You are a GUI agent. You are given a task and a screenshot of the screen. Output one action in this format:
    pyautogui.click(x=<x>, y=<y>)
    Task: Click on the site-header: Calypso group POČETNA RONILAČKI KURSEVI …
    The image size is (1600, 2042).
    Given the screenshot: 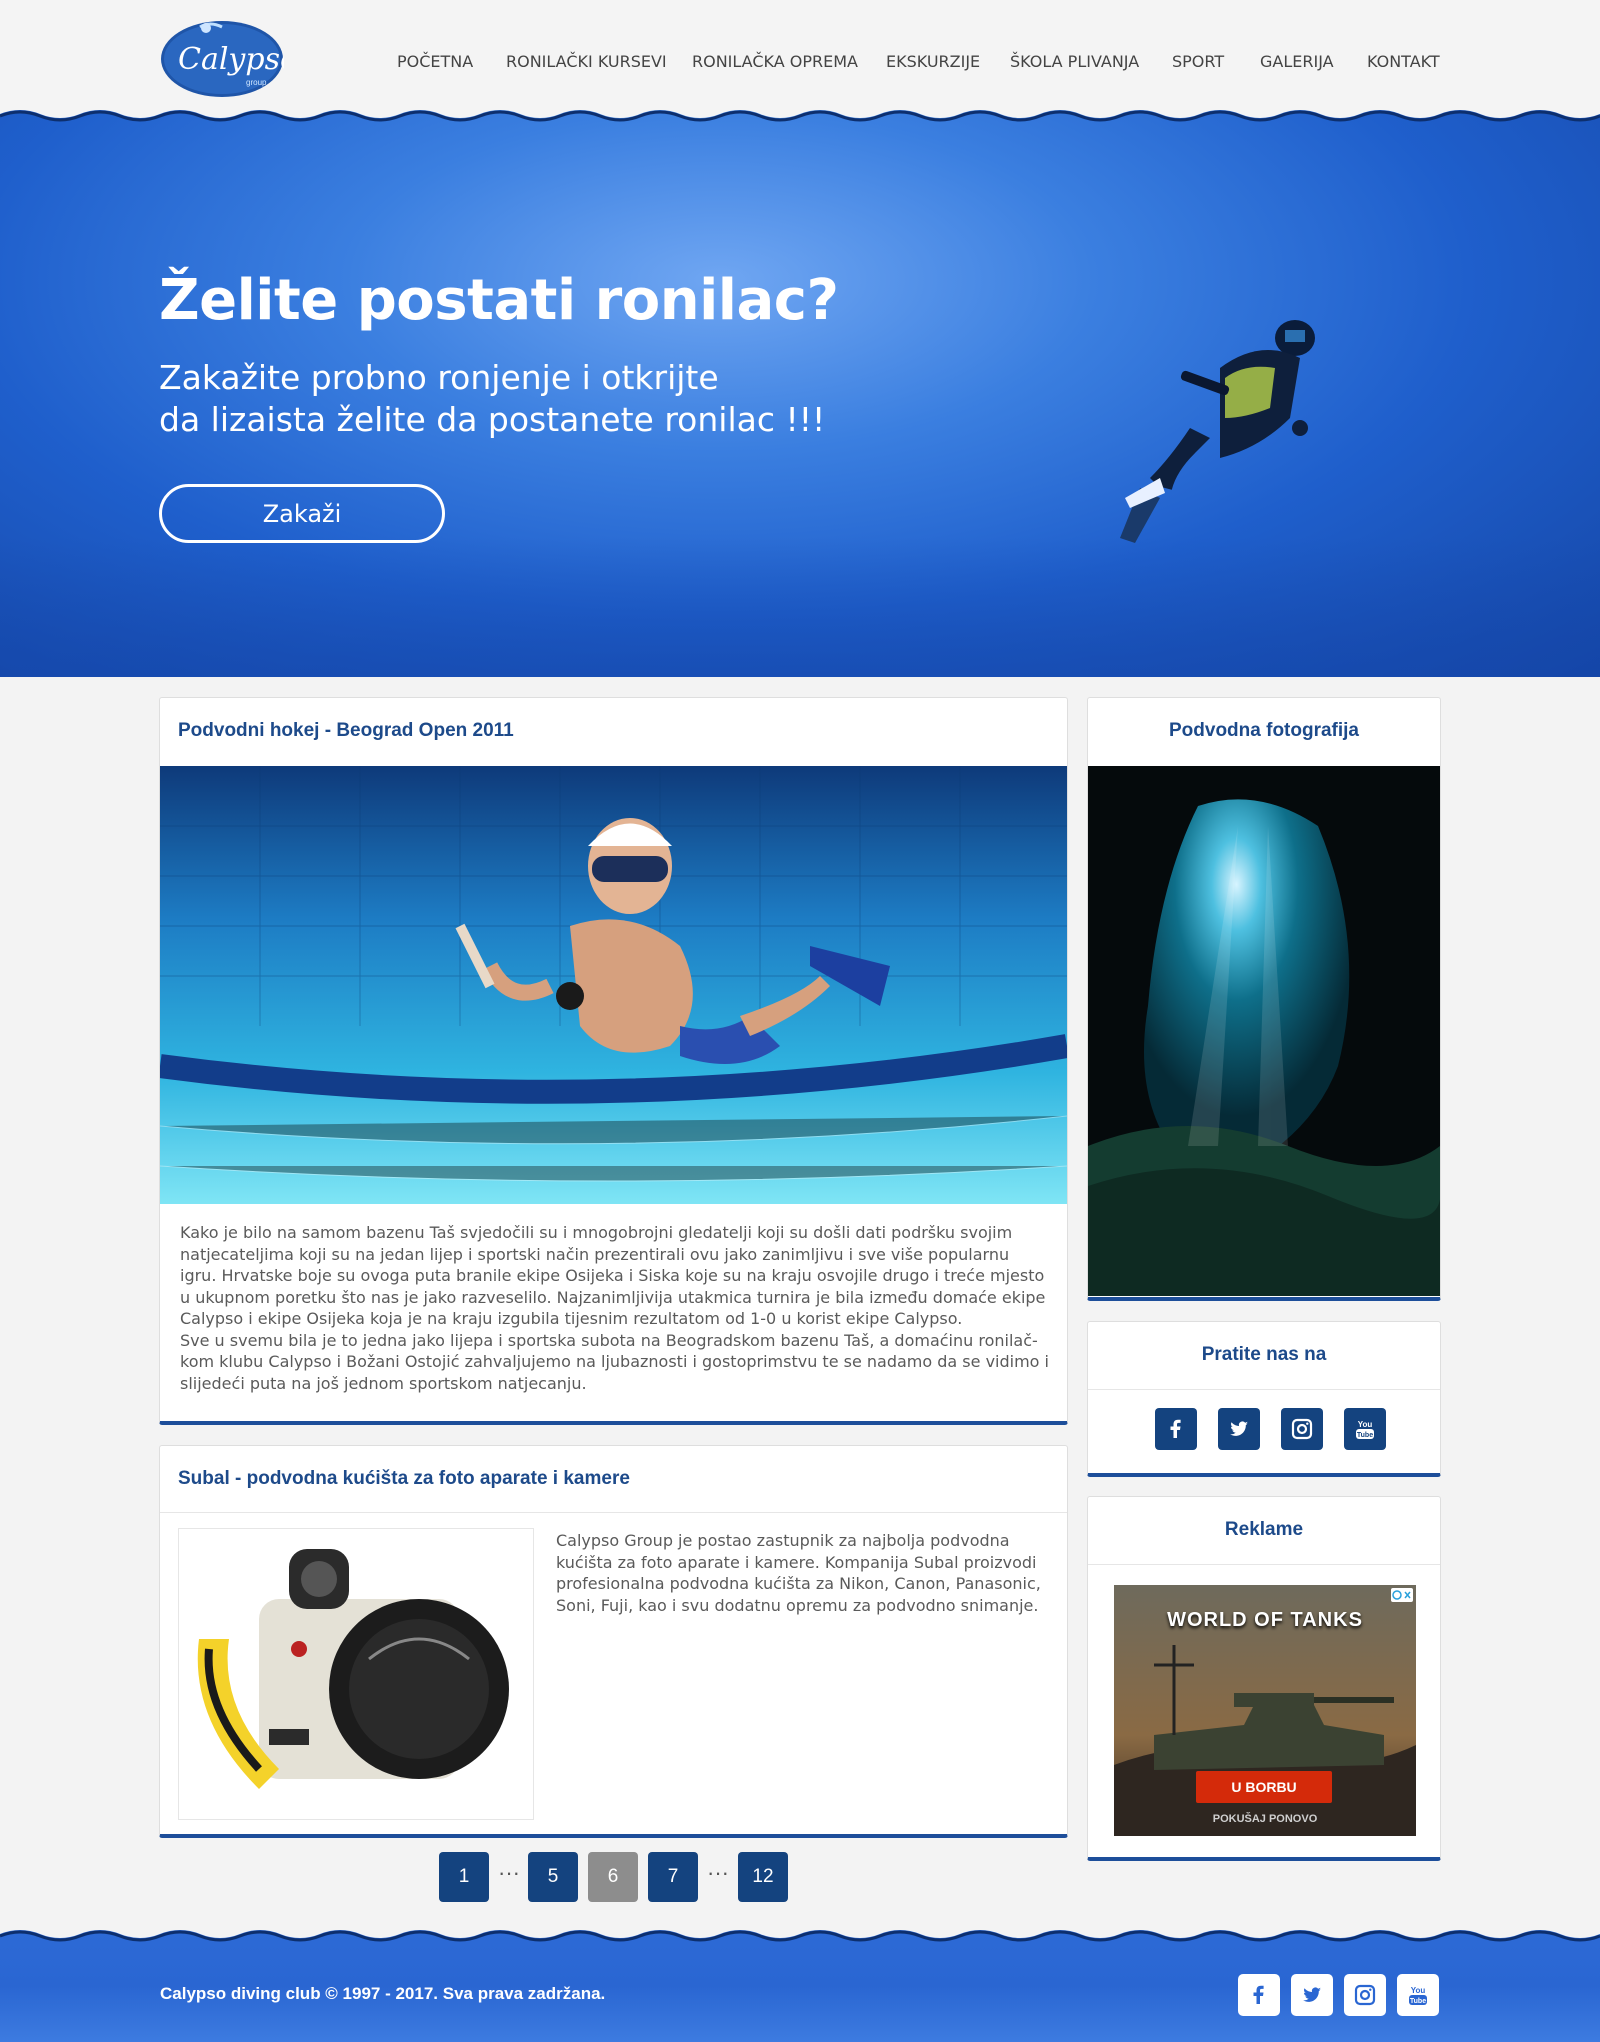 What is the action you would take?
    pyautogui.click(x=800, y=59)
    